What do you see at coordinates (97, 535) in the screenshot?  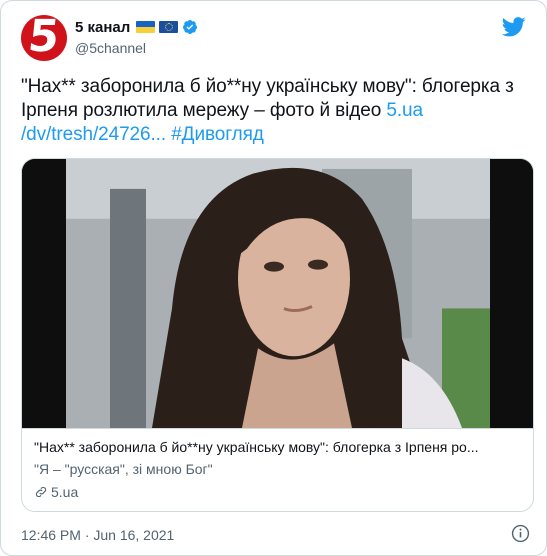 I see `tweet-timestamp: 12:46 PM · Jun 16, 2021` at bounding box center [97, 535].